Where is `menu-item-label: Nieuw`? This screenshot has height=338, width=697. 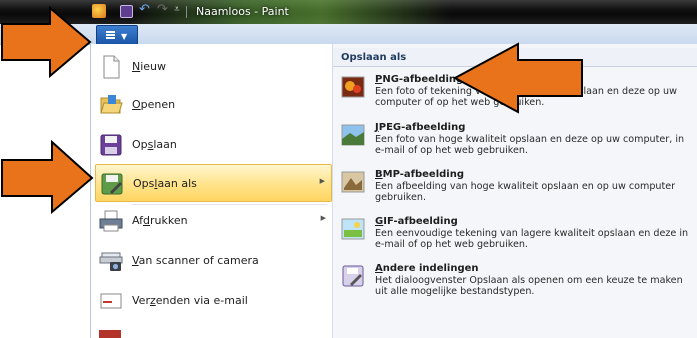
menu-item-label: Nieuw is located at coordinates (149, 66).